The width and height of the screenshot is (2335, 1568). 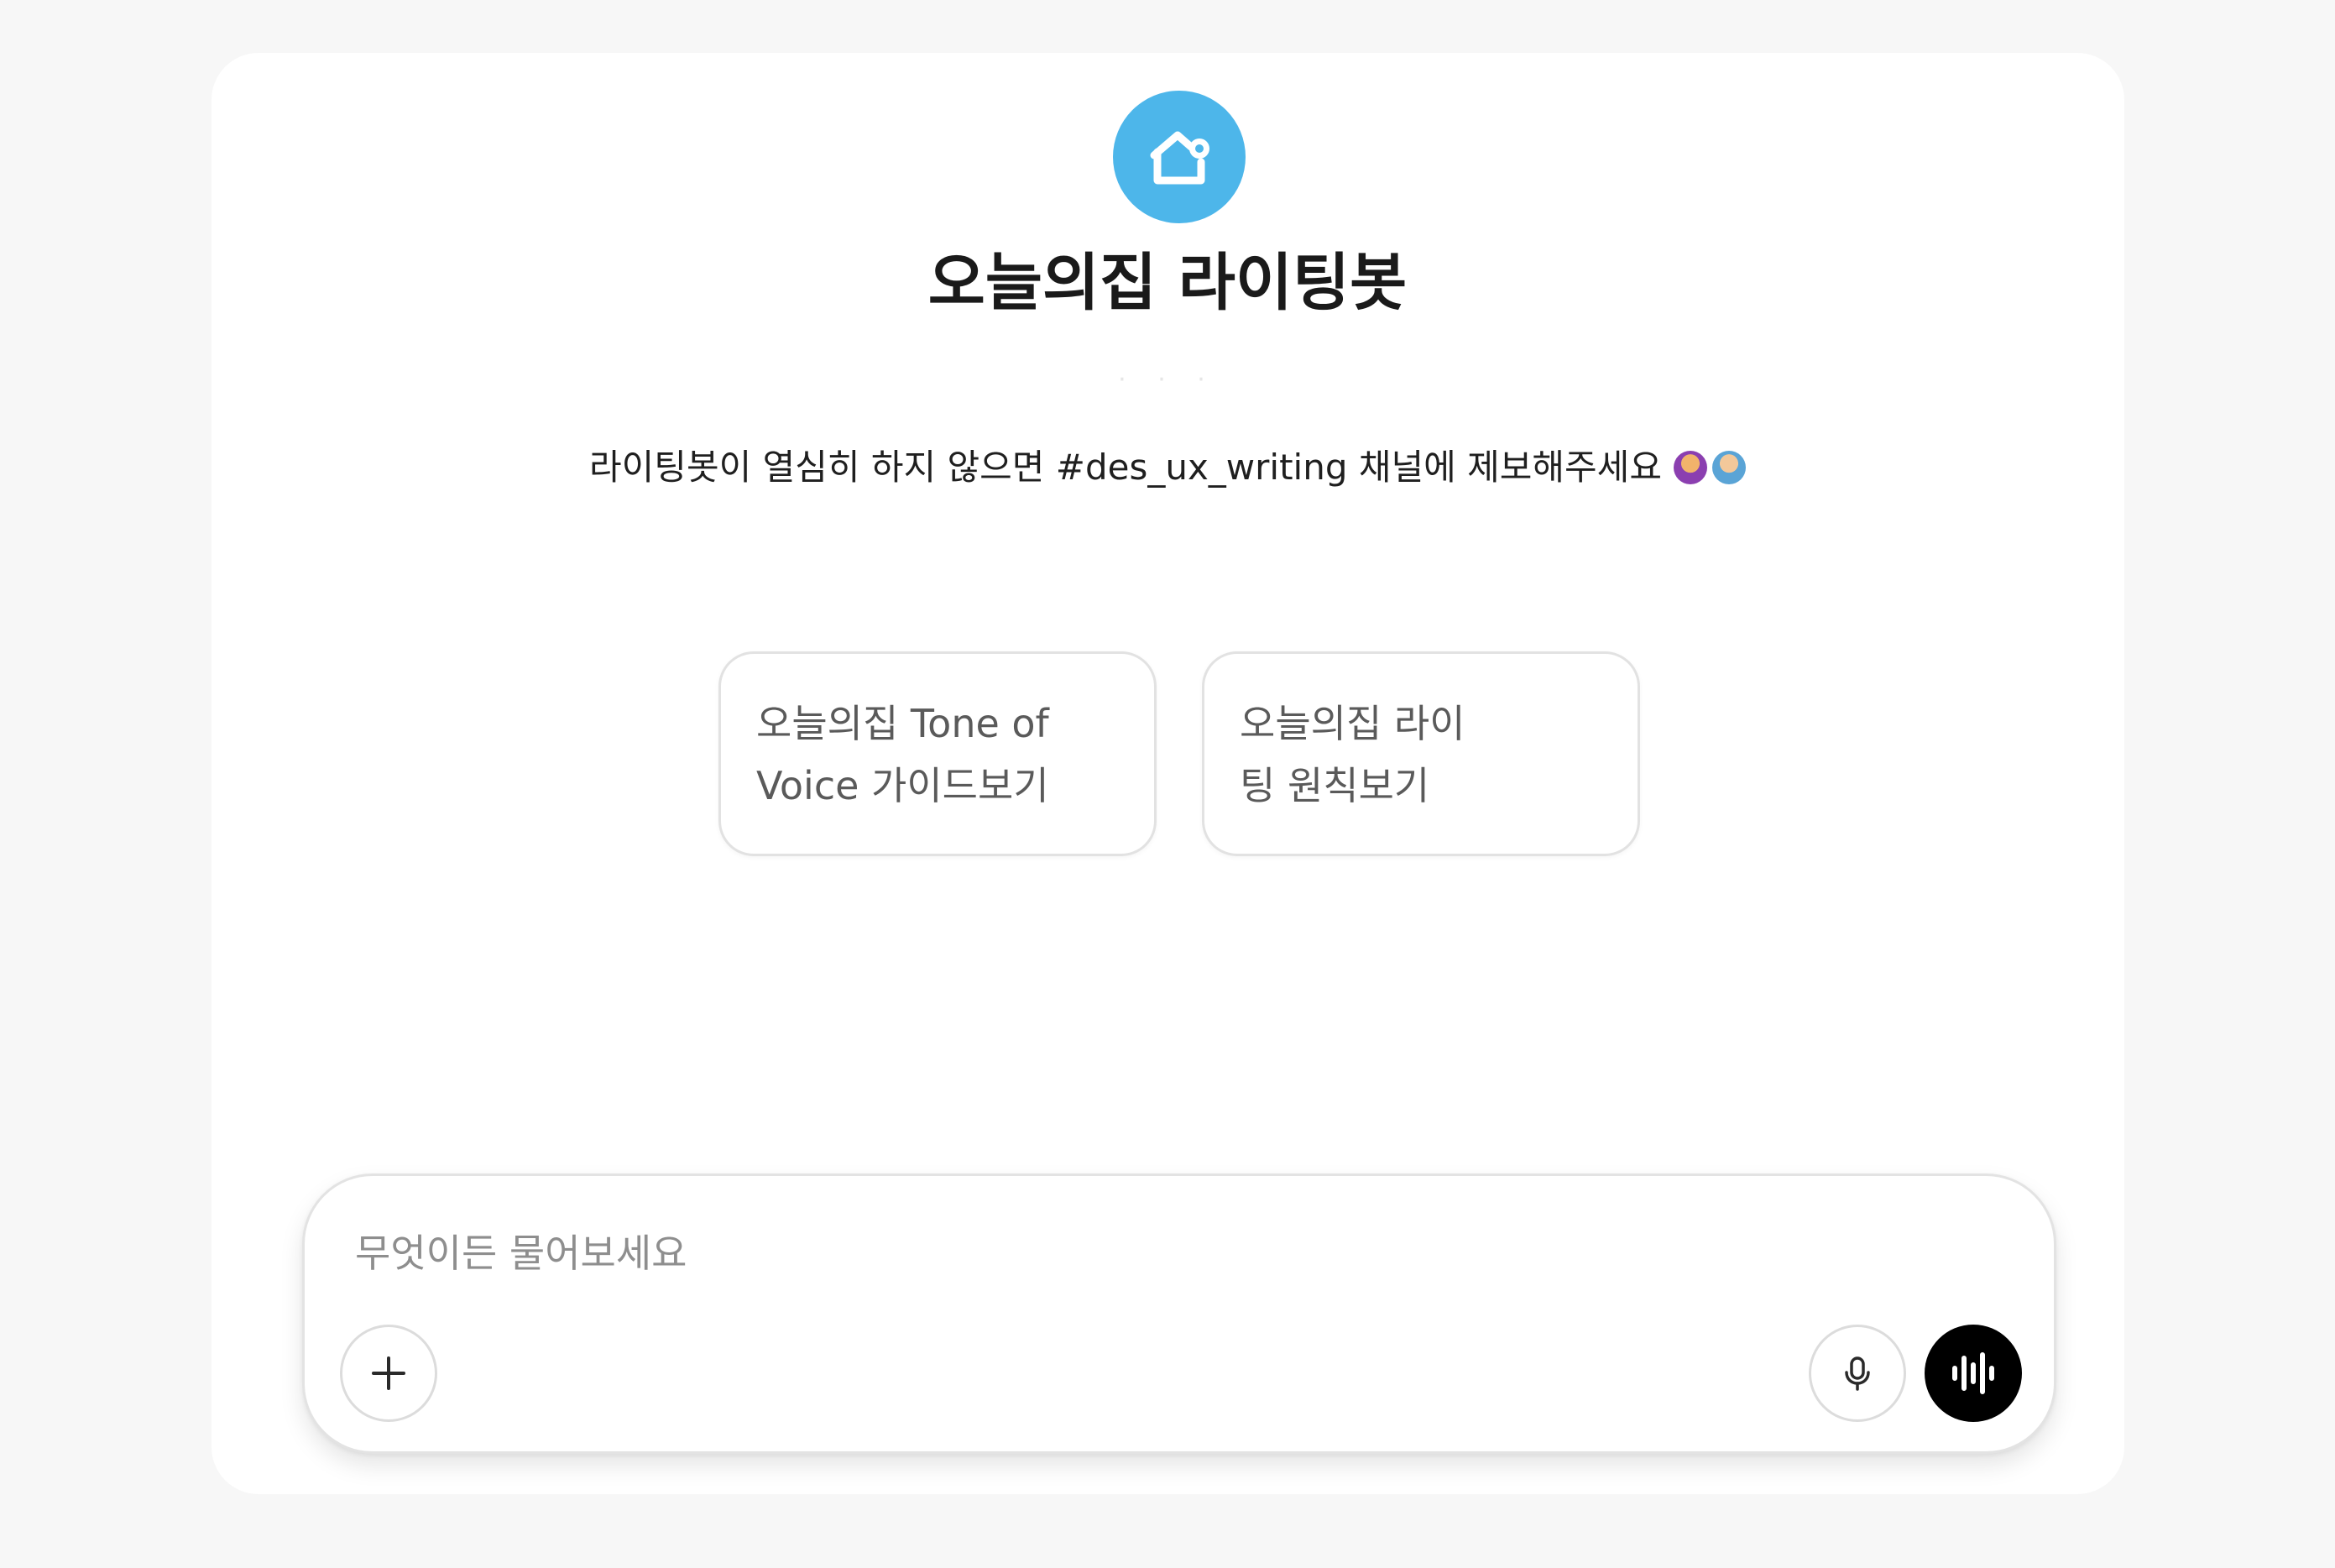 What do you see at coordinates (1179, 753) in the screenshot?
I see `suggestion-list: 오늘의집 Tone of Voice 가이드보기 오늘의집 라이 팅 원칙보기` at bounding box center [1179, 753].